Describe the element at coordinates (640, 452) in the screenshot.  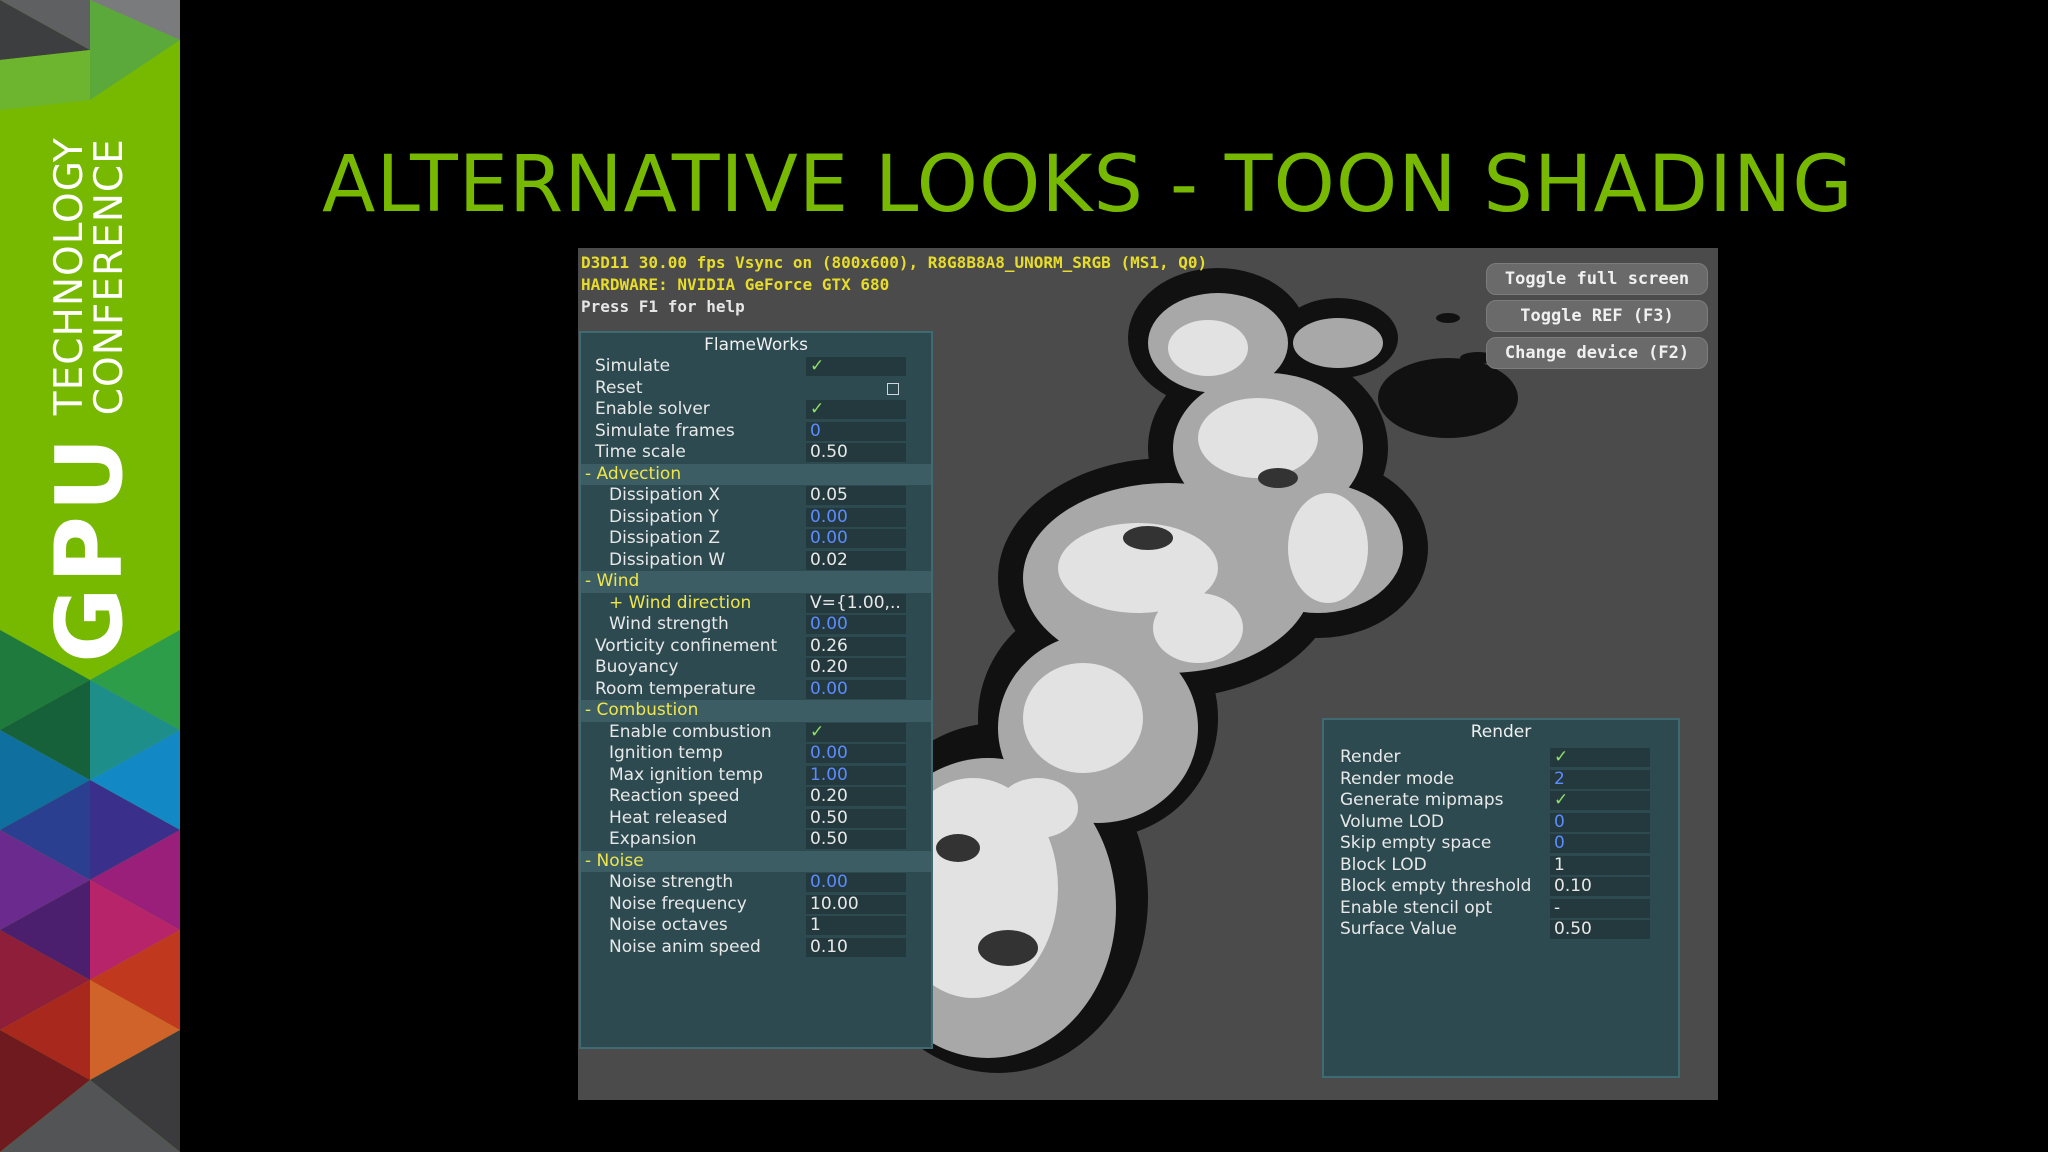
I see `setting-label: Time scale` at that location.